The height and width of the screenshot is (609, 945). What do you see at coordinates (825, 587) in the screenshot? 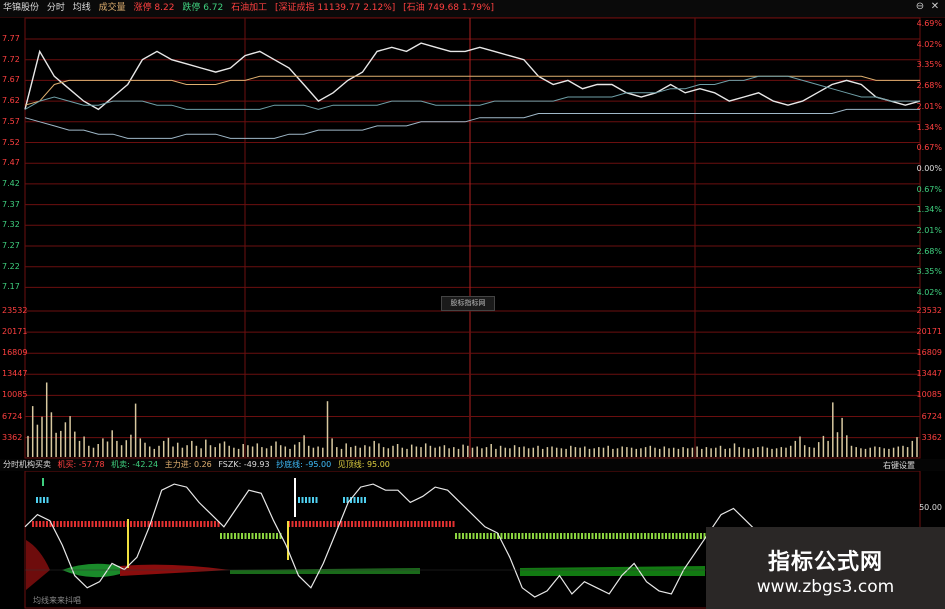
I see `watermark-url: www.zbgs3.com` at bounding box center [825, 587].